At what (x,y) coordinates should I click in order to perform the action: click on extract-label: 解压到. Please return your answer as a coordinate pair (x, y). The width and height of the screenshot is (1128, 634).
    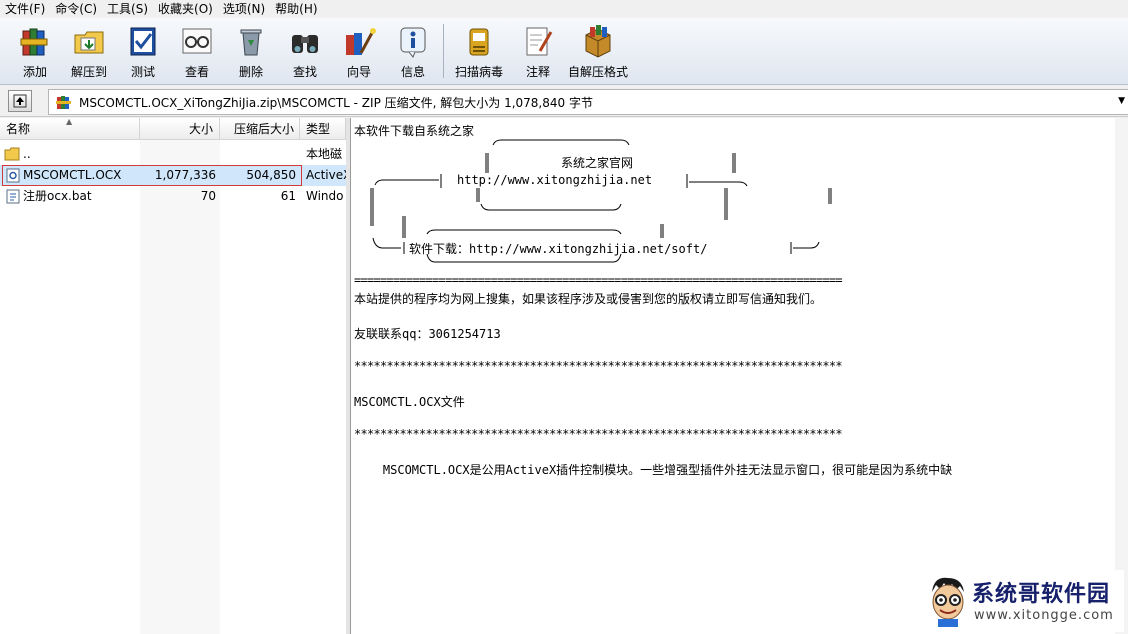
    Looking at the image, I should click on (88, 72).